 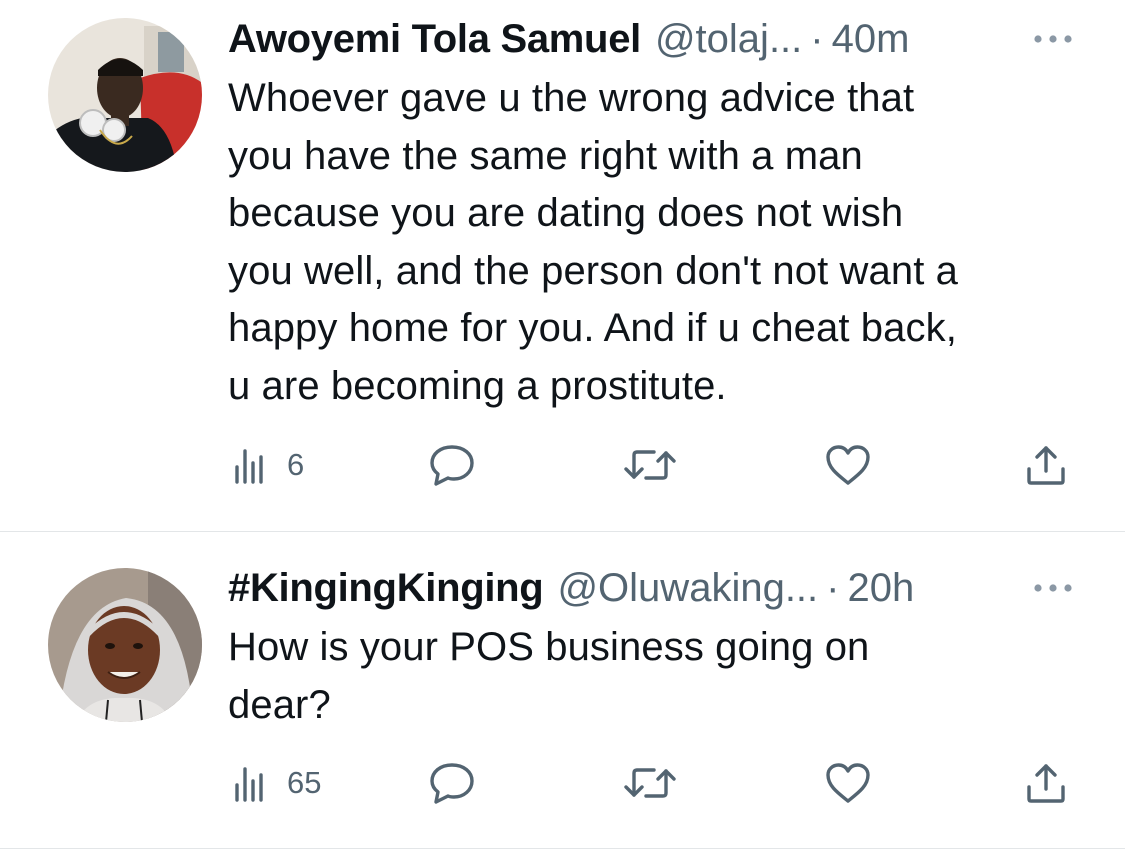 I want to click on divider, so click(x=562, y=848).